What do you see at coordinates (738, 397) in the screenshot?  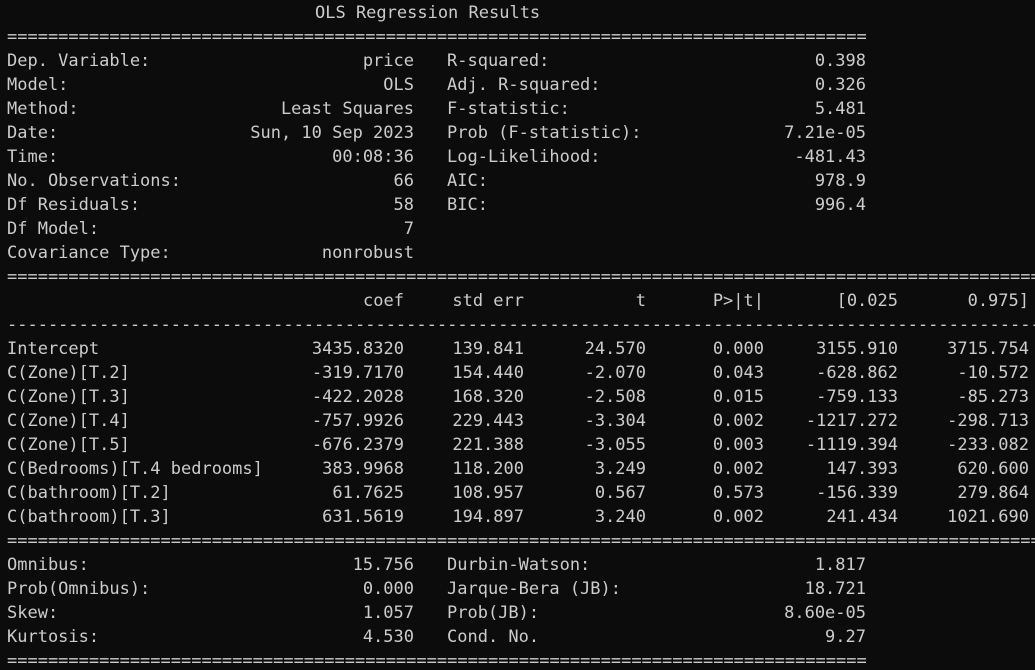 I see `coef-row-cell: 0.015` at bounding box center [738, 397].